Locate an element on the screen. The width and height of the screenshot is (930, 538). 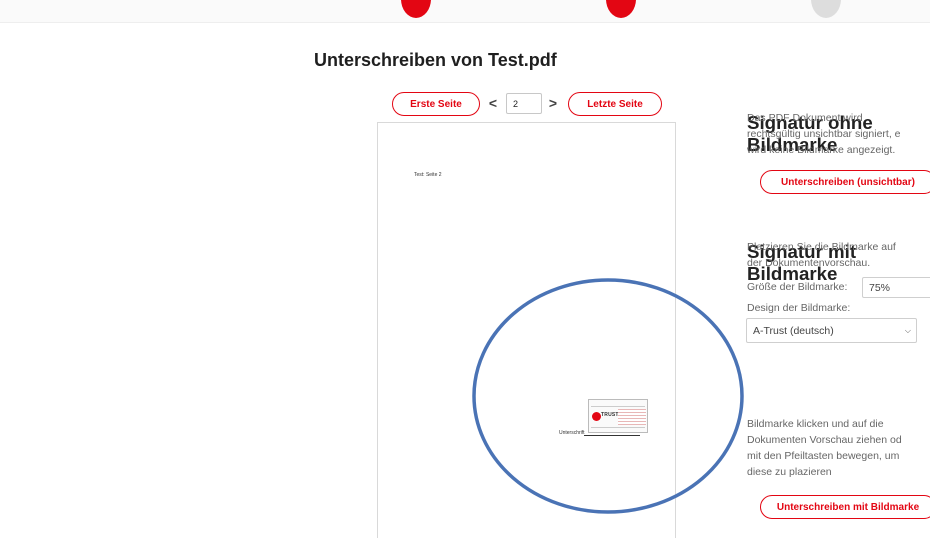
stamp-design-select: A-Trust (deutsch) ⌵ is located at coordinates (831, 330).